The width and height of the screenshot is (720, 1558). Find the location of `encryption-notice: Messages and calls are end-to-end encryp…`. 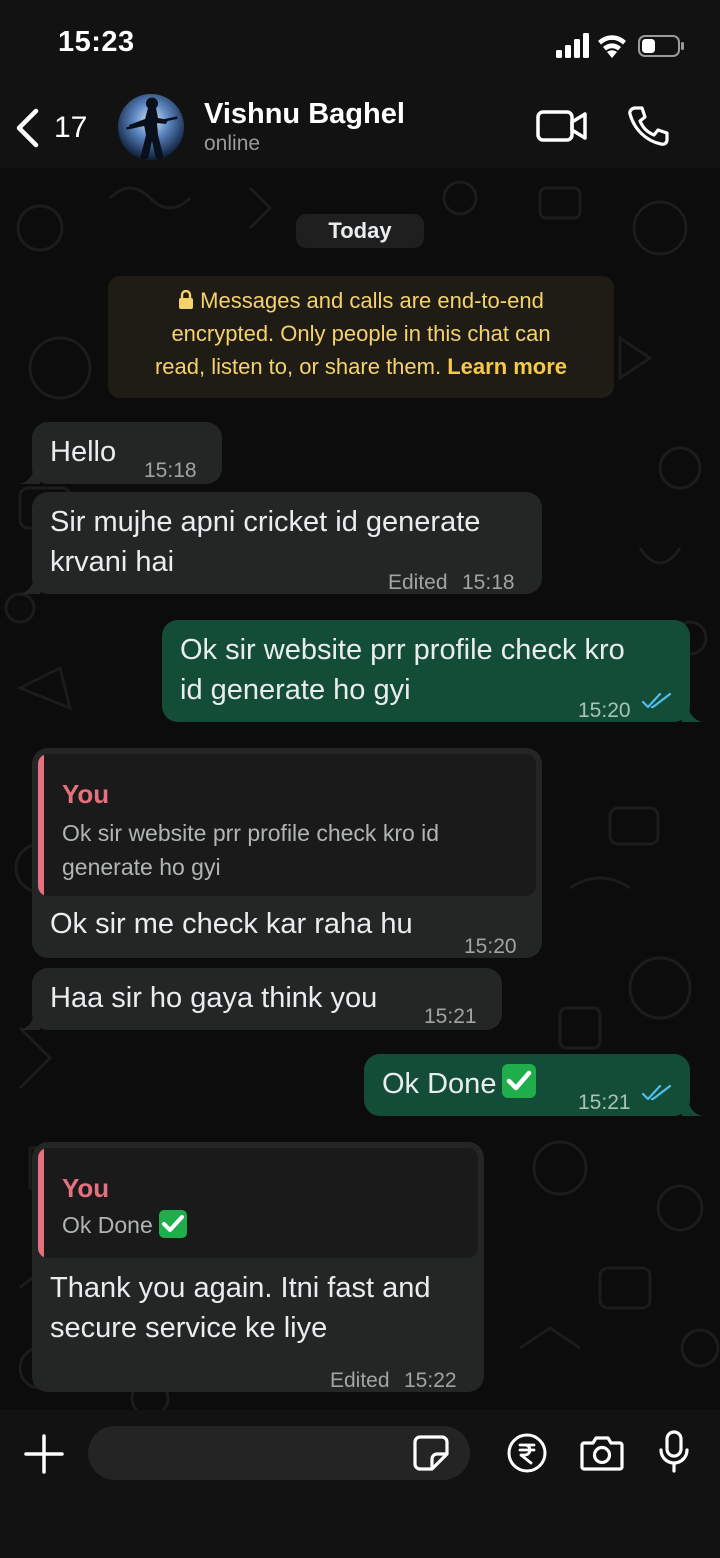

encryption-notice: Messages and calls are end-to-end encryp… is located at coordinates (361, 337).